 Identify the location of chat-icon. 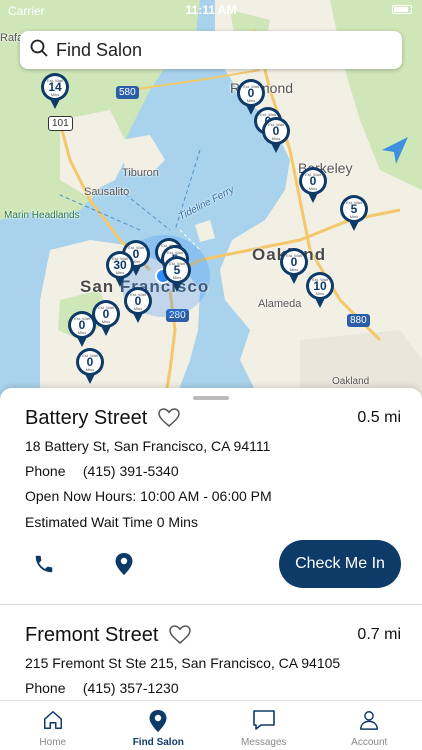
(263, 720).